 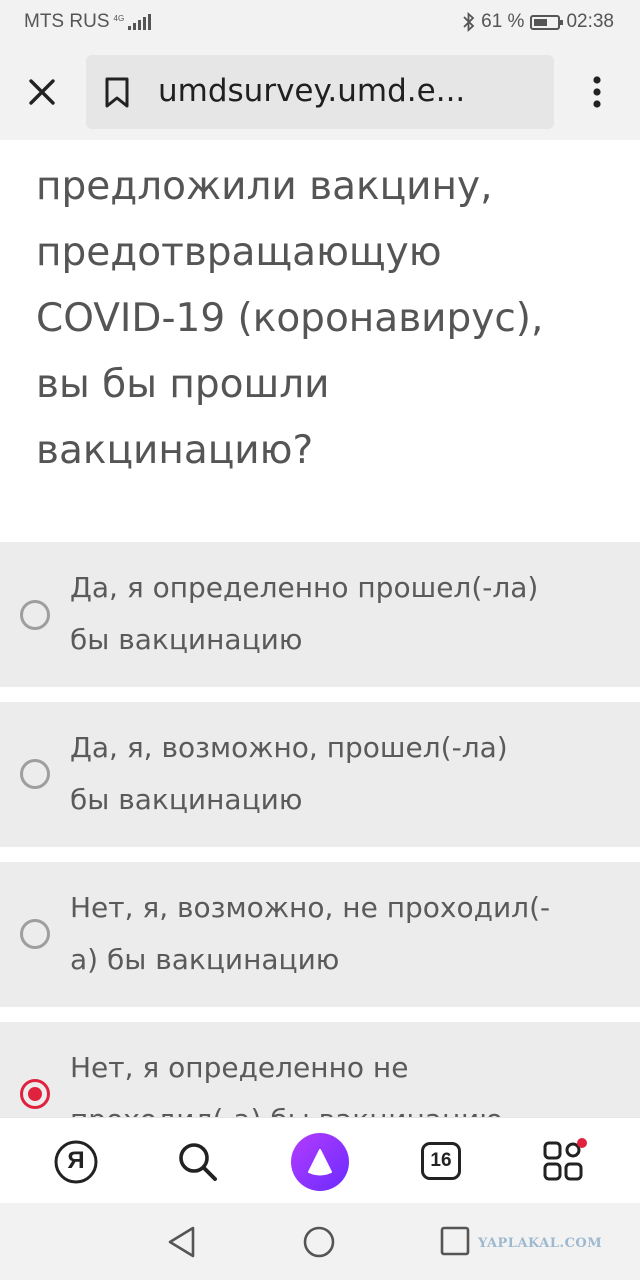 I want to click on alice-triangle-icon, so click(x=320, y=1162).